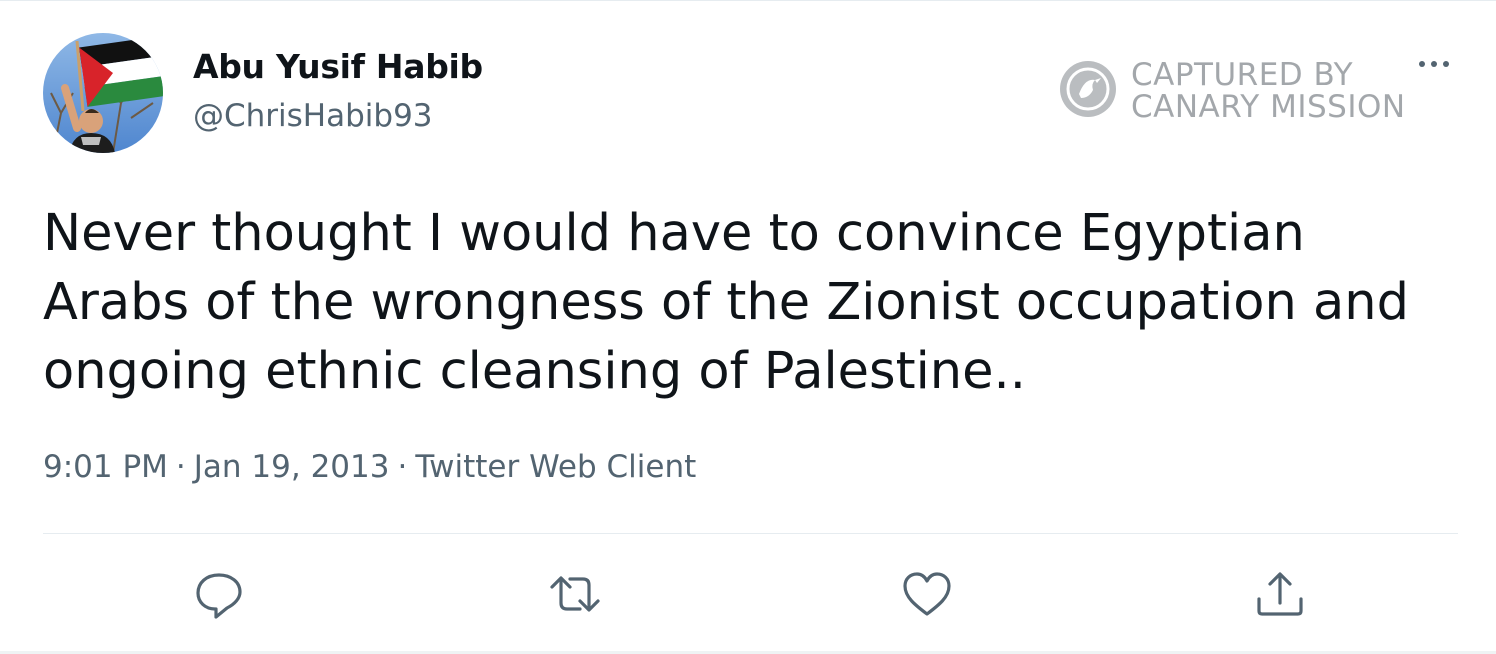 The width and height of the screenshot is (1496, 654). What do you see at coordinates (105, 467) in the screenshot?
I see `tweet-time: 9:01 PM` at bounding box center [105, 467].